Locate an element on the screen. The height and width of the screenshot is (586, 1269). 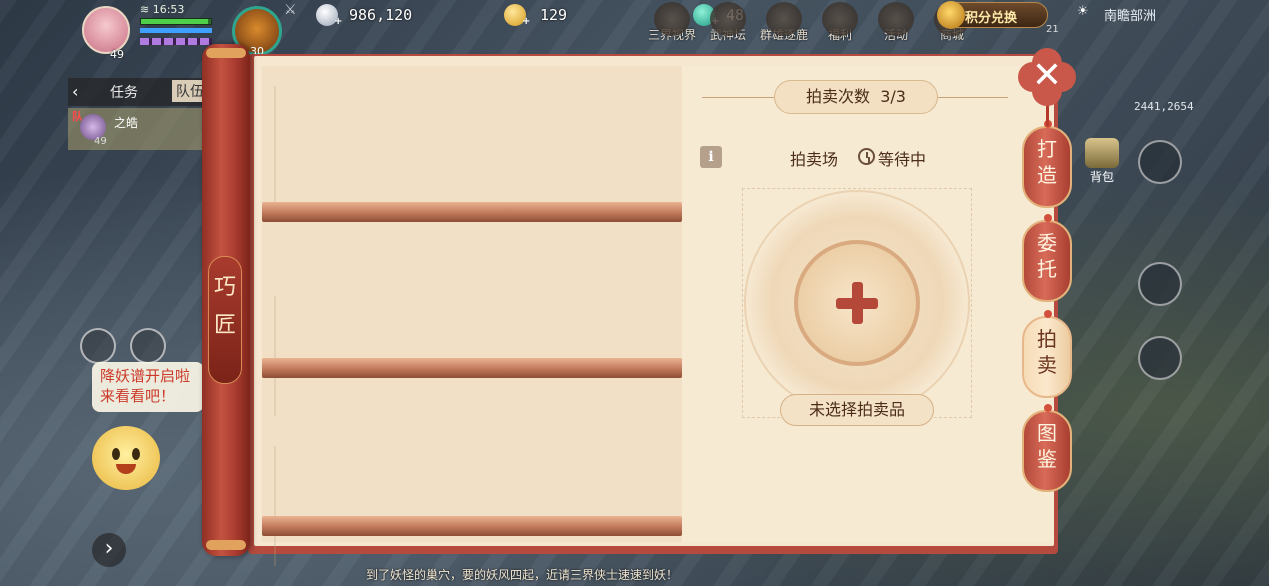
menu-sanjie: 三界视界 is located at coordinates (672, 22).